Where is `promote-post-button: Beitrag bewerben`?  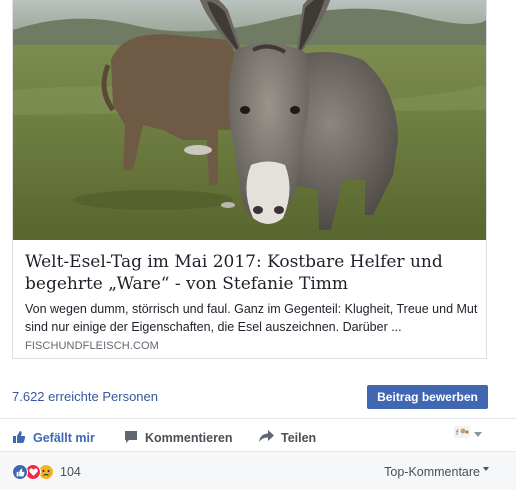
promote-post-button: Beitrag bewerben is located at coordinates (427, 397).